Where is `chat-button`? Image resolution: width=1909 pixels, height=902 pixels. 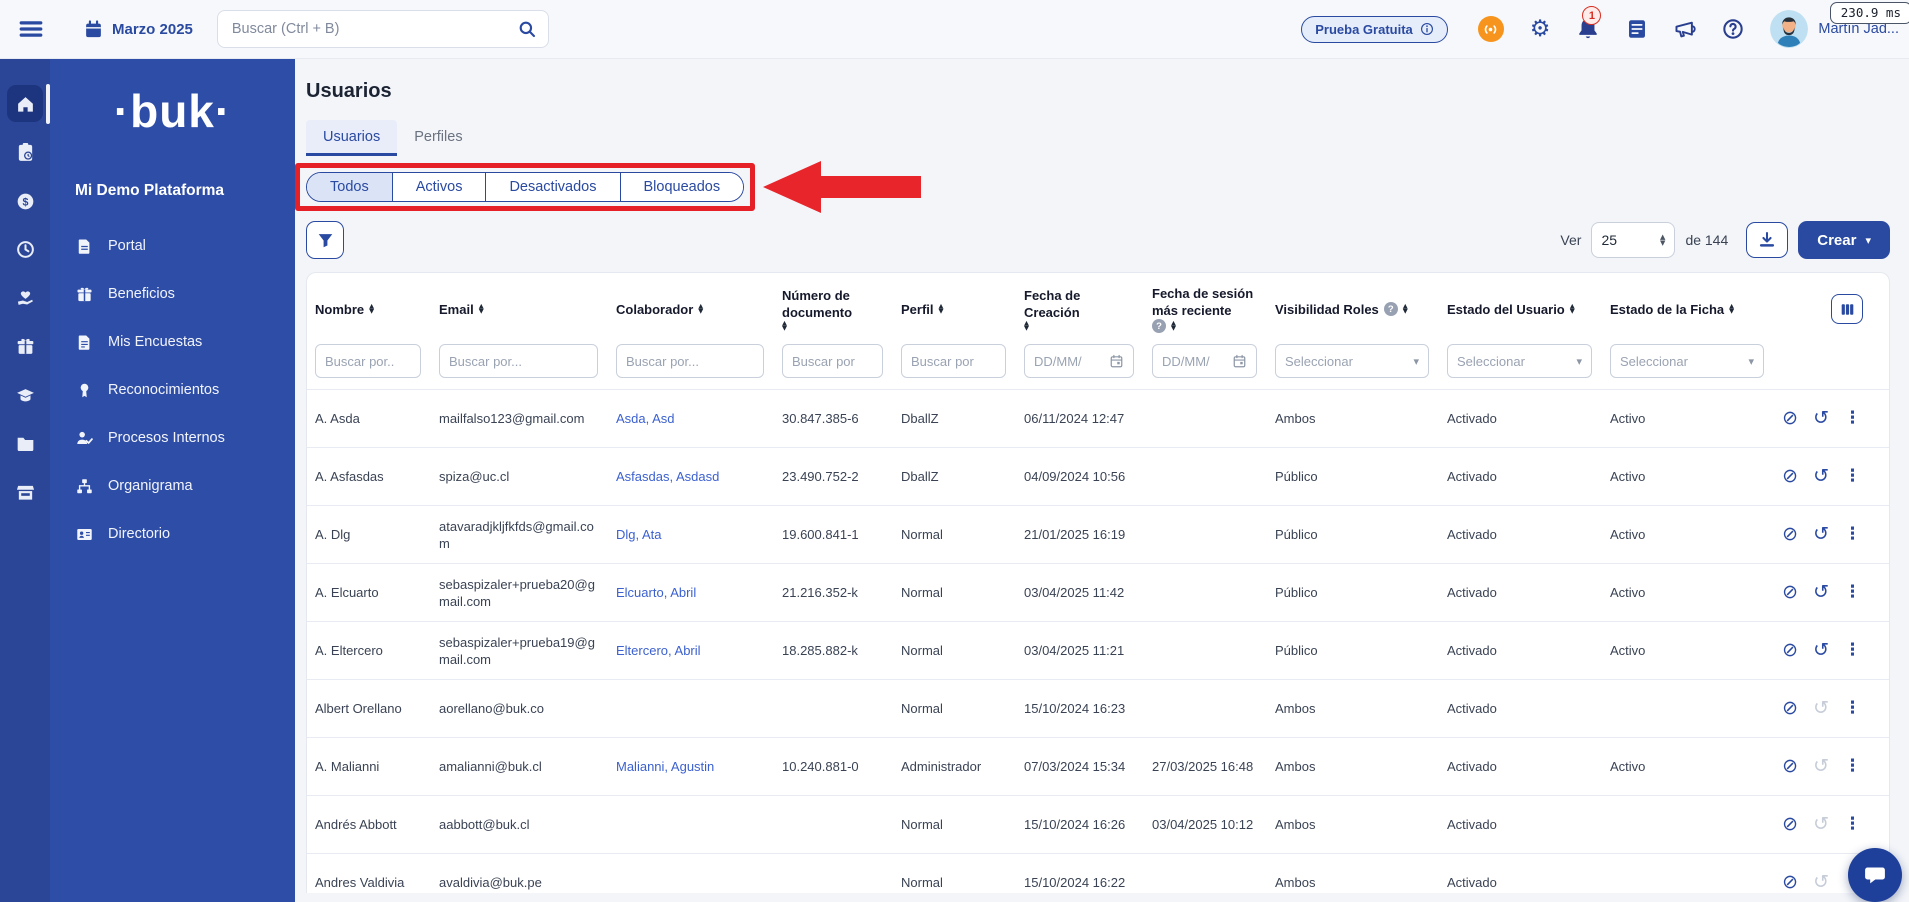 chat-button is located at coordinates (1875, 875).